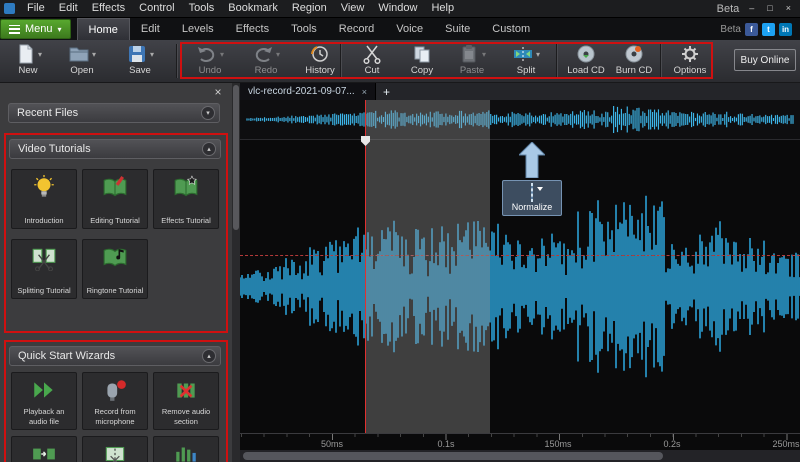 The height and width of the screenshot is (462, 800). What do you see at coordinates (150, 29) in the screenshot?
I see `tab-edit: Edit` at bounding box center [150, 29].